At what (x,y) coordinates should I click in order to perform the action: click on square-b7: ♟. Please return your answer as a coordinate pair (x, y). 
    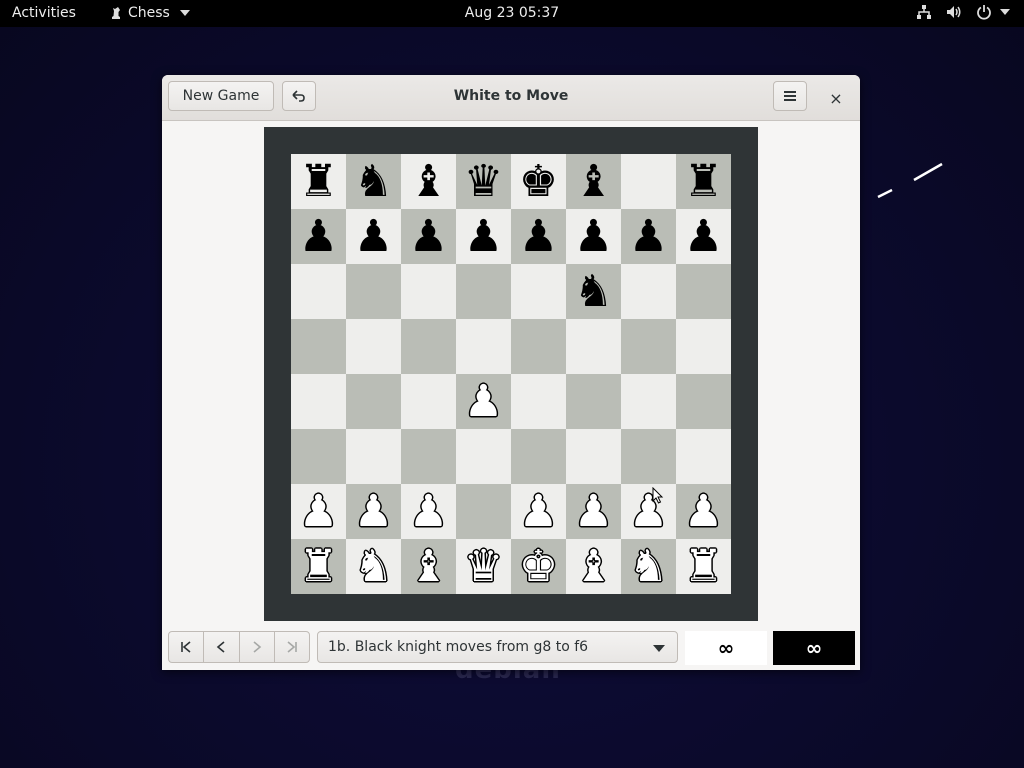
    Looking at the image, I should click on (373, 236).